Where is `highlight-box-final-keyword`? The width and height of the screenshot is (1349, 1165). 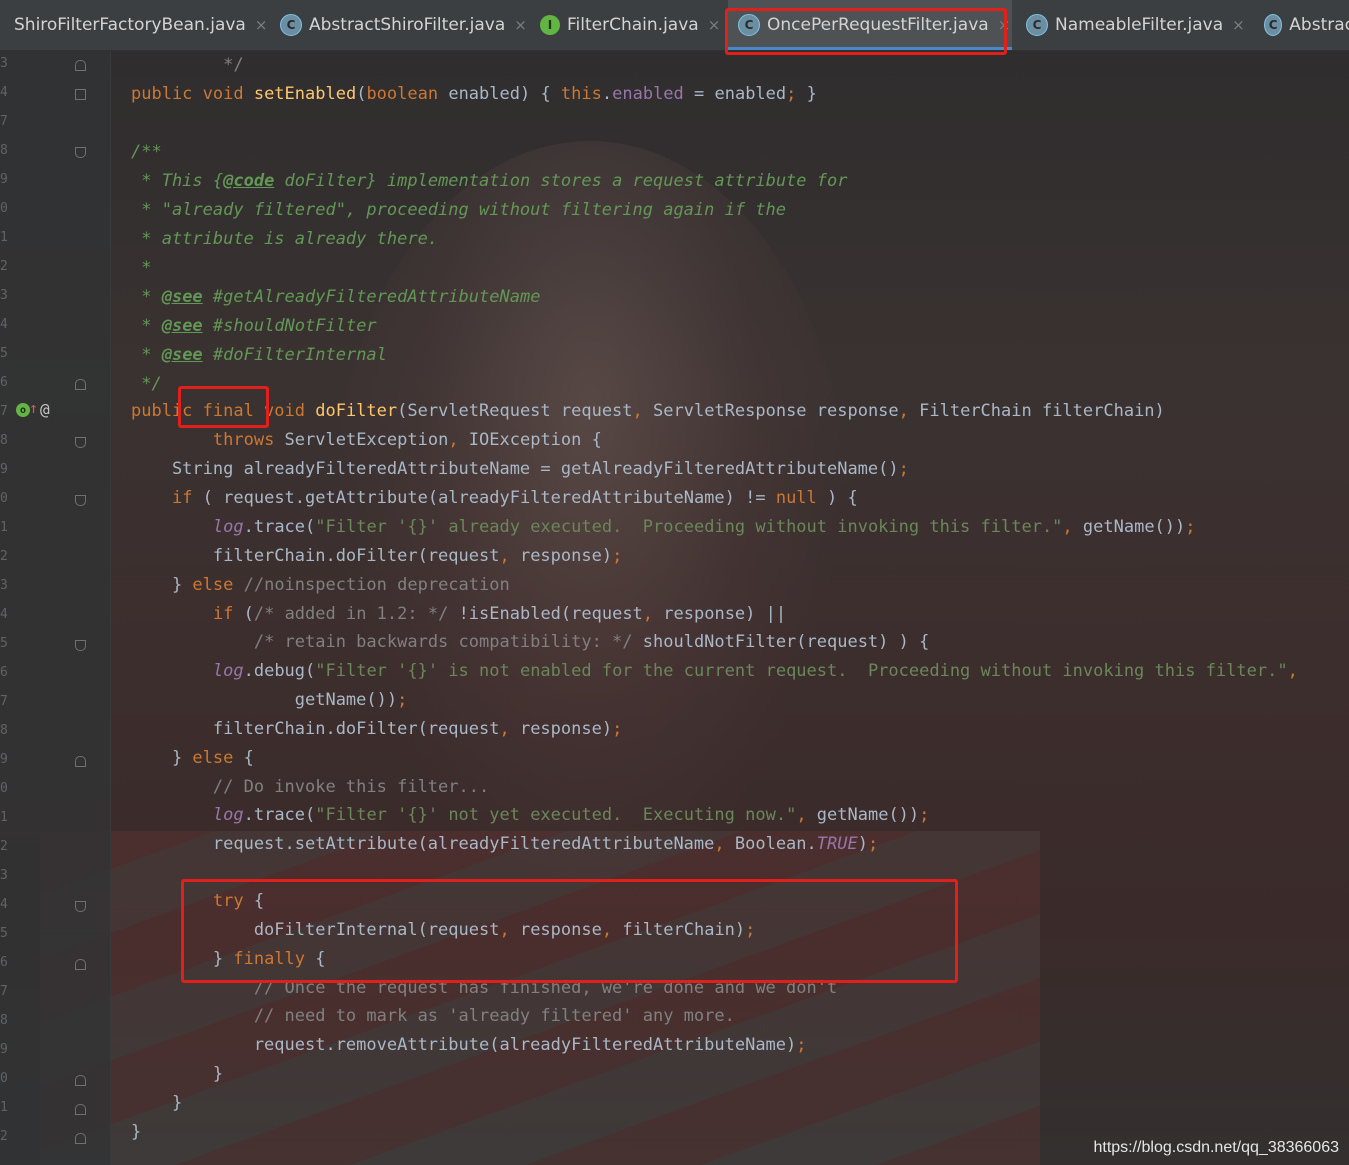 highlight-box-final-keyword is located at coordinates (223, 407).